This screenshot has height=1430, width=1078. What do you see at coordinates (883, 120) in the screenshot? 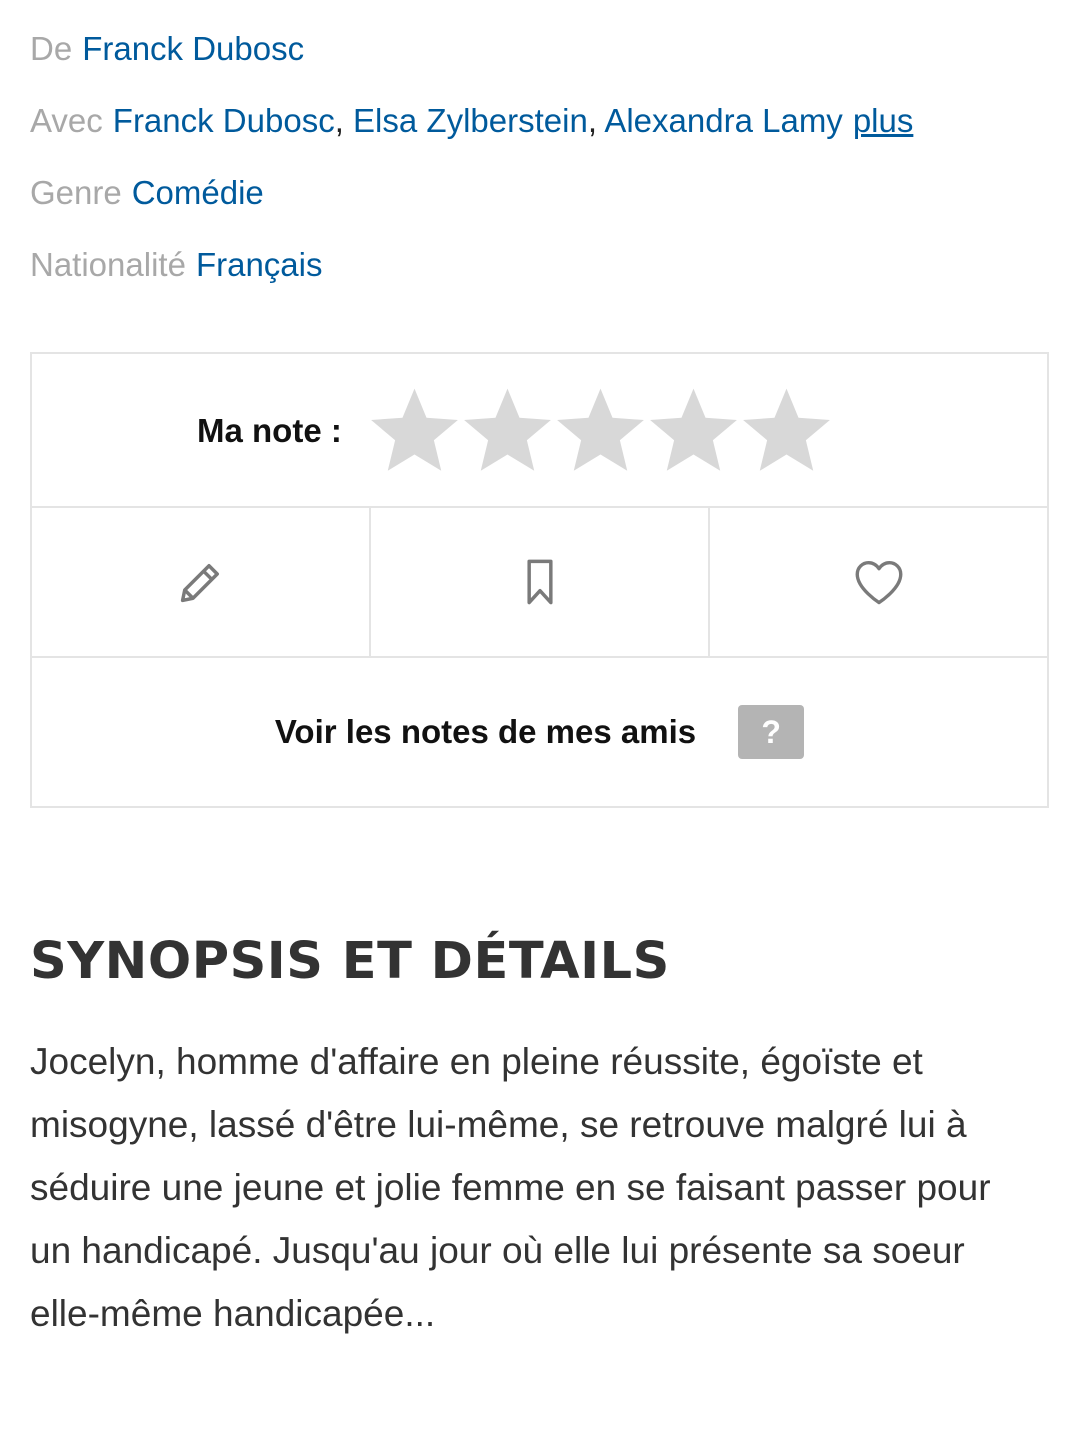
I see `more-cast-link: plus` at bounding box center [883, 120].